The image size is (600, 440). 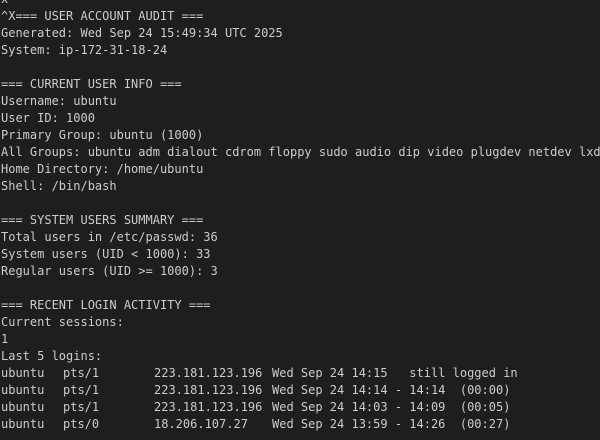 What do you see at coordinates (52, 356) in the screenshot?
I see `last-logins-label: Last 5 logins:` at bounding box center [52, 356].